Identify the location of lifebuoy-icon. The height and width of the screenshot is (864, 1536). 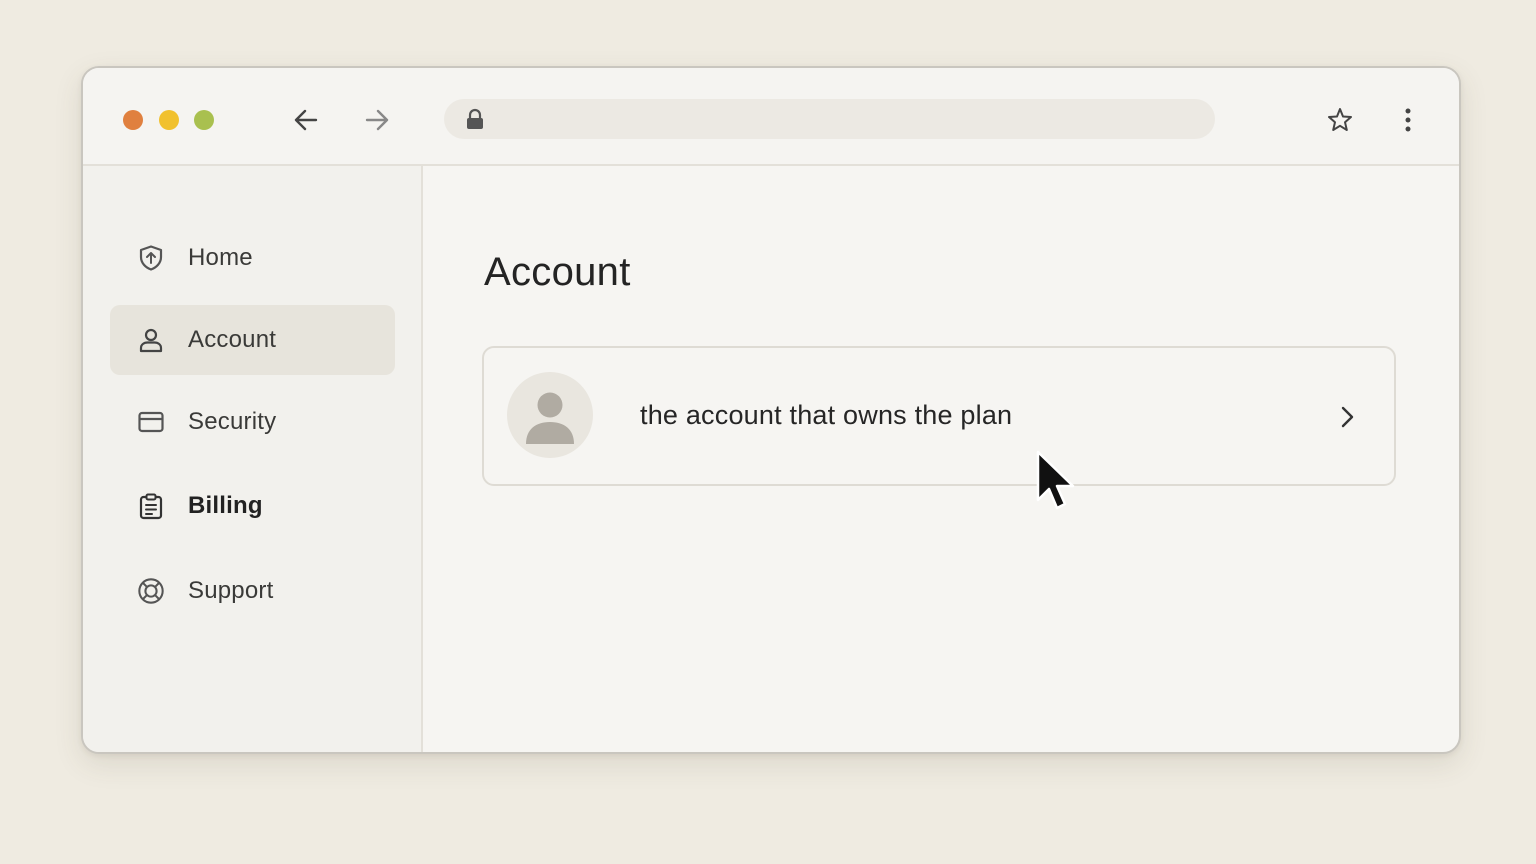
(151, 591).